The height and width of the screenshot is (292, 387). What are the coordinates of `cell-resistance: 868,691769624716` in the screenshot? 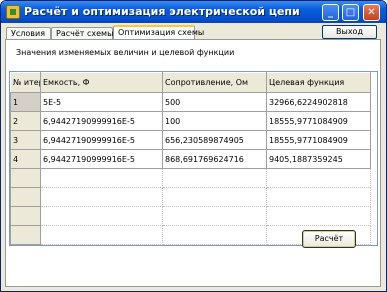 It's located at (214, 159).